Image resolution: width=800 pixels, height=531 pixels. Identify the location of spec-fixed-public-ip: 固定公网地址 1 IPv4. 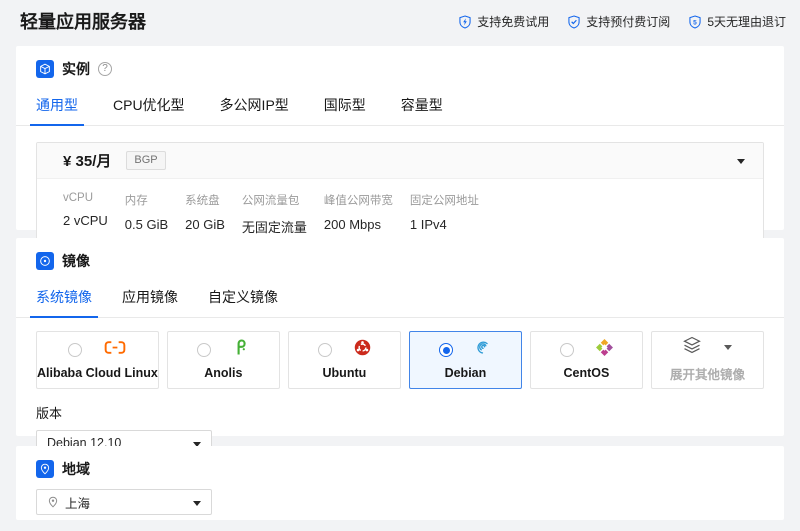
(444, 213).